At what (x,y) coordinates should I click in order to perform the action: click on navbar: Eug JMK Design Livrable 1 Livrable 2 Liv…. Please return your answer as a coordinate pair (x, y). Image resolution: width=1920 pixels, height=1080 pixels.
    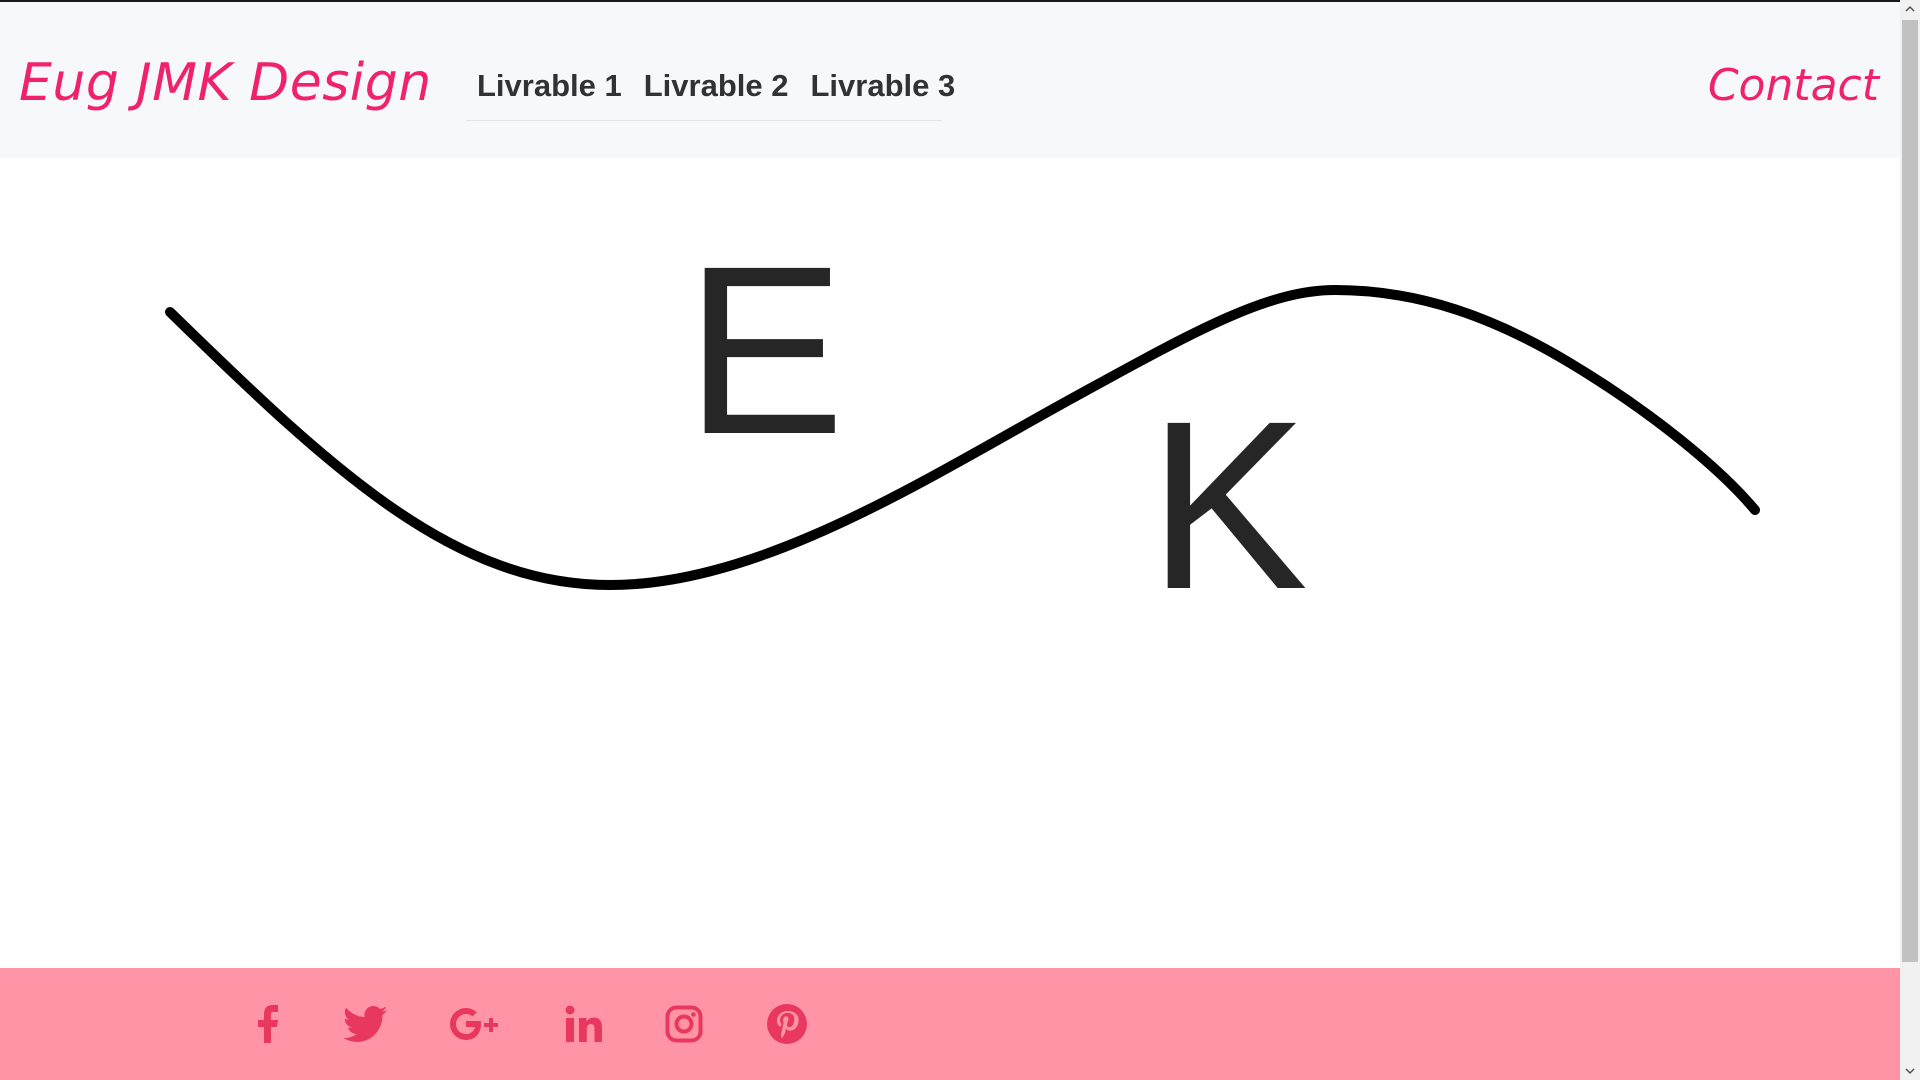
    Looking at the image, I should click on (950, 80).